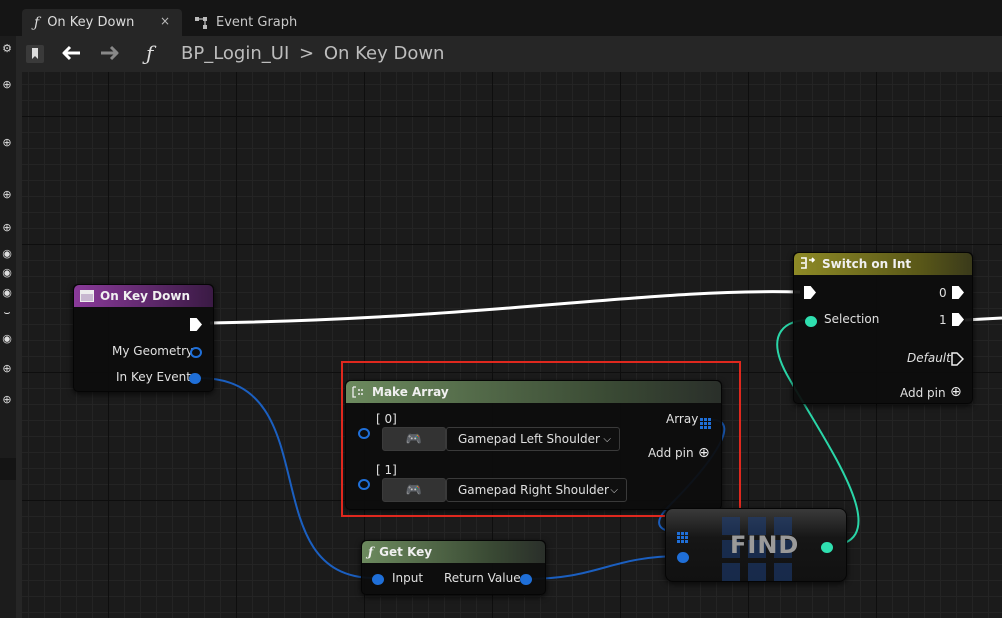 This screenshot has height=618, width=1002. Describe the element at coordinates (810, 292) in the screenshot. I see `exec-input-pin` at that location.